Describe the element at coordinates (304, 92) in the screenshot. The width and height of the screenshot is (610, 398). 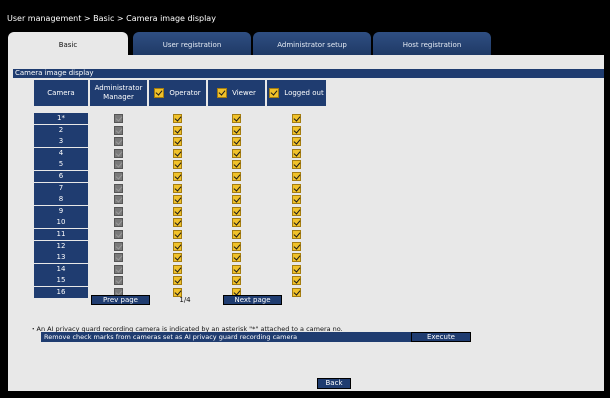
I see `loggedout-header-label: Logged out` at that location.